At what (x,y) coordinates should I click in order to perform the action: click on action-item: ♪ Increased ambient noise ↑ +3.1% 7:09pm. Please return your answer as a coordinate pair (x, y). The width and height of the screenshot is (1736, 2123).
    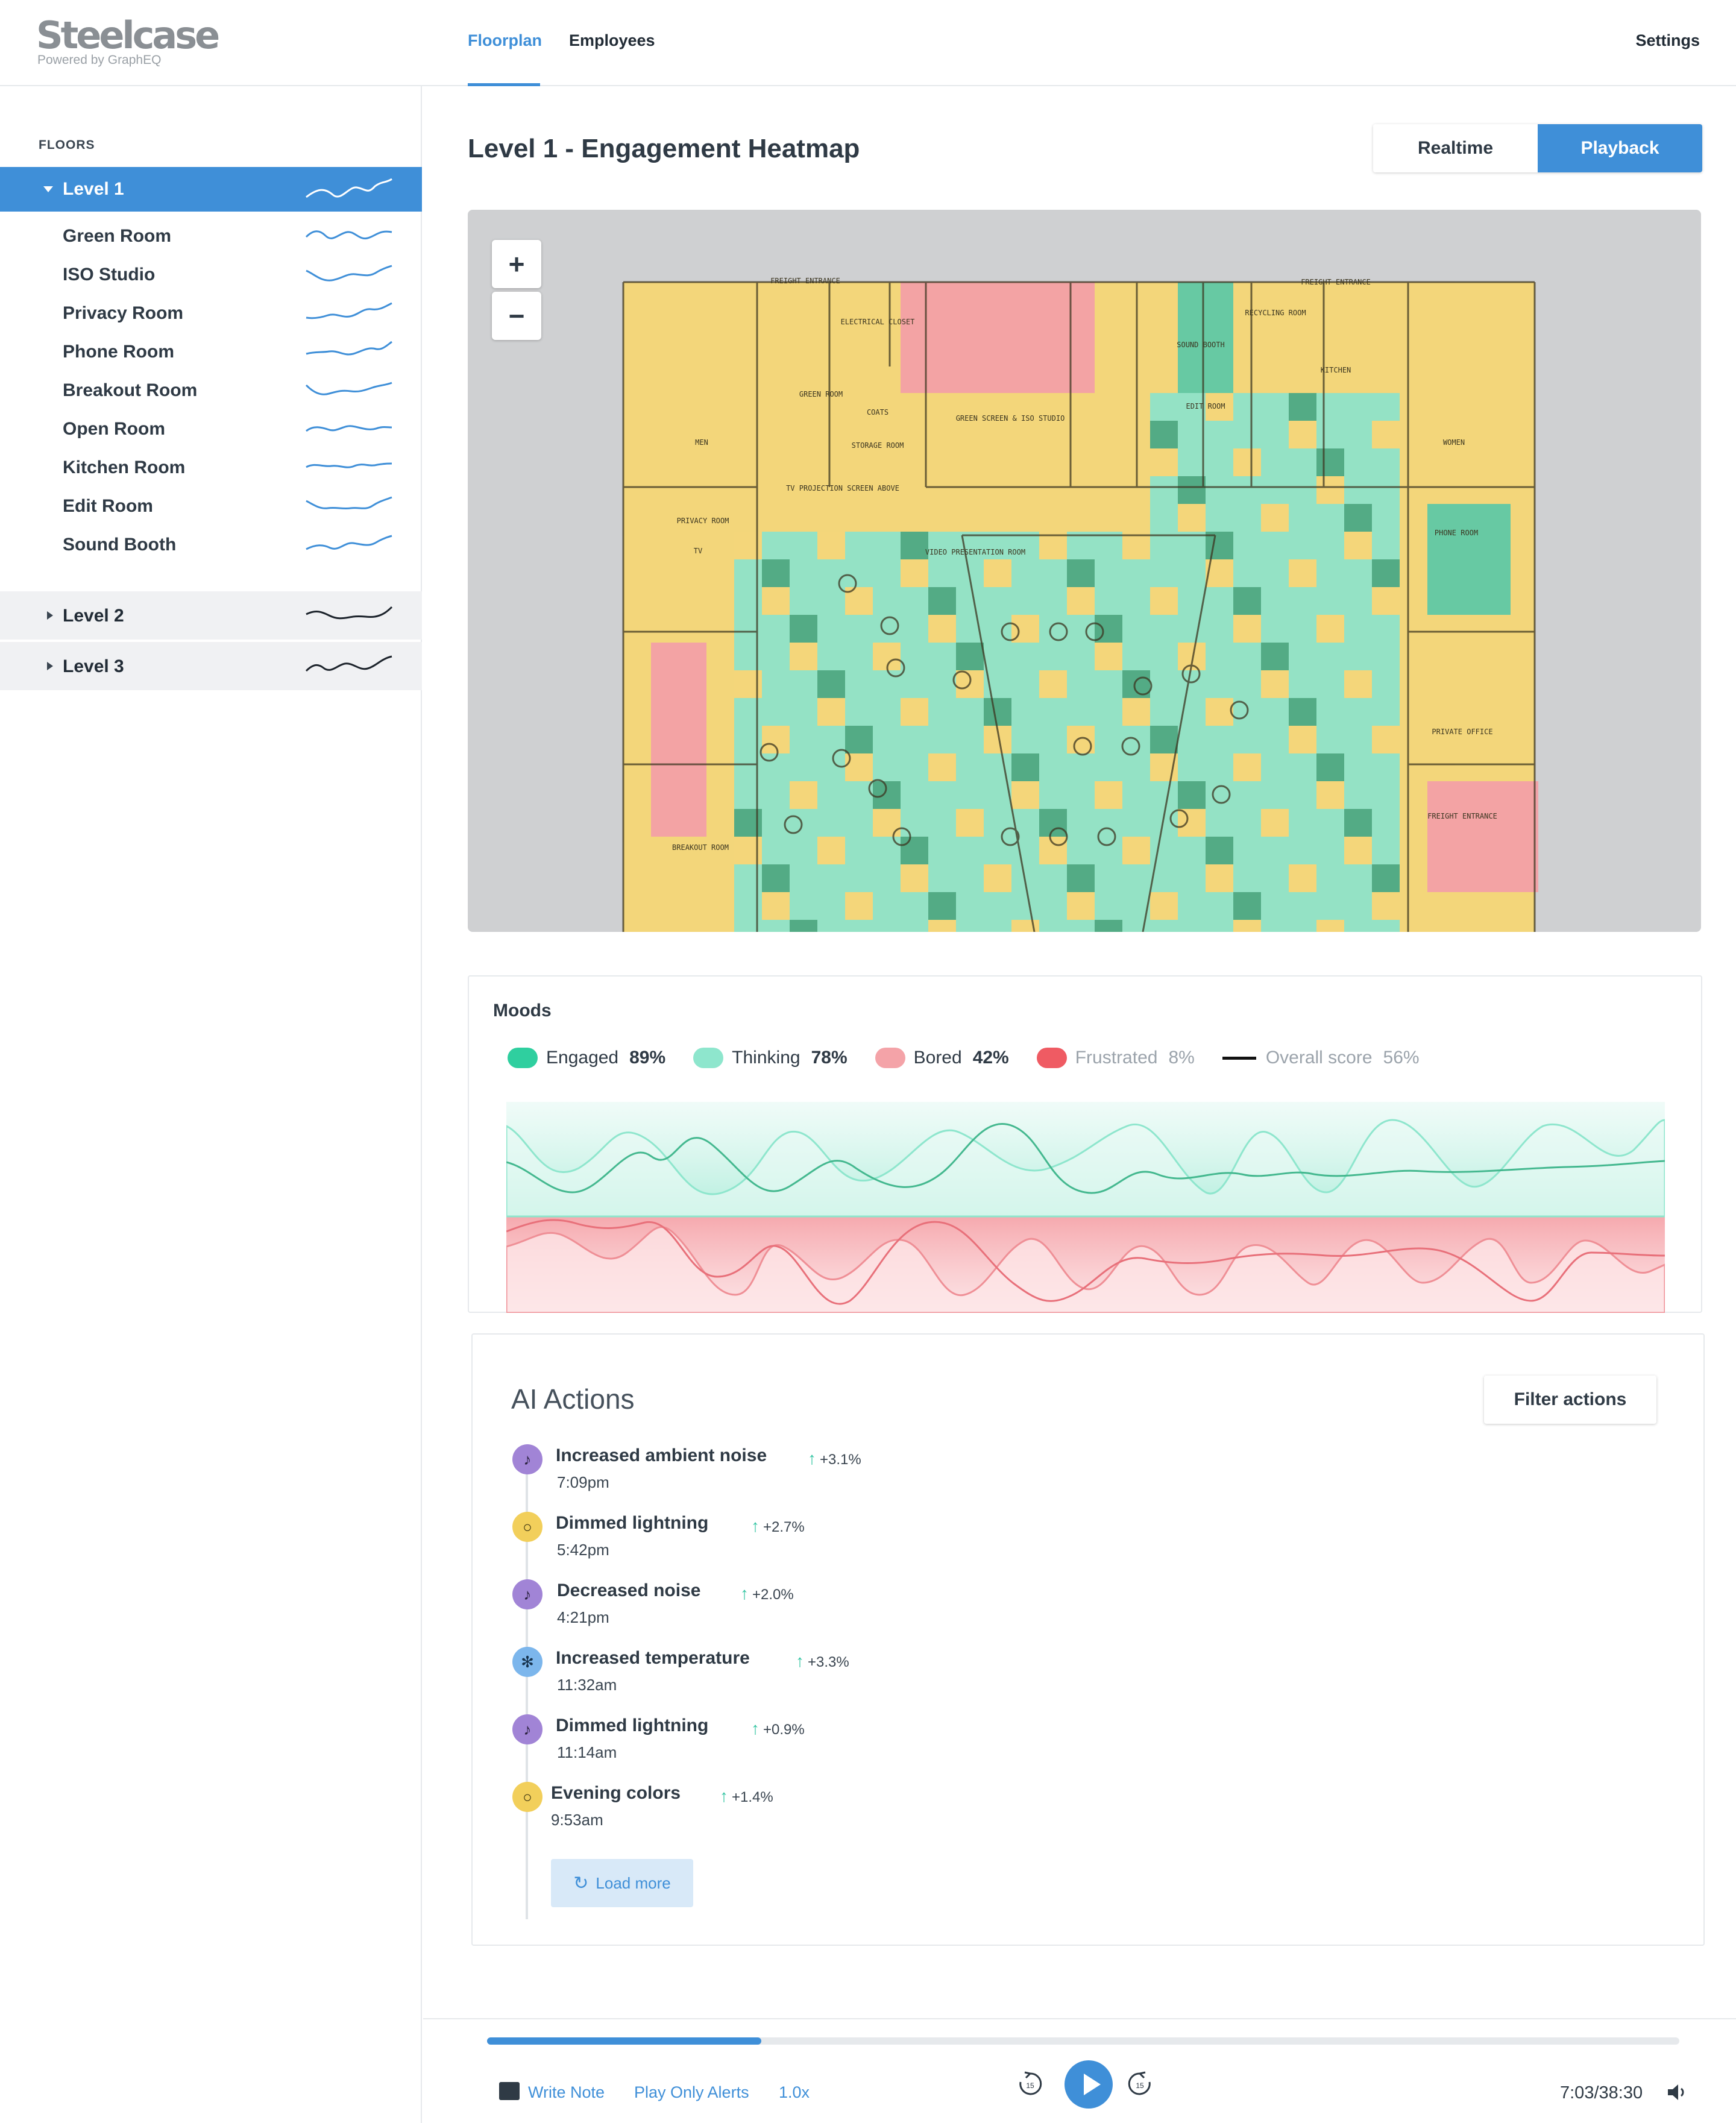
    Looking at the image, I should click on (781, 1474).